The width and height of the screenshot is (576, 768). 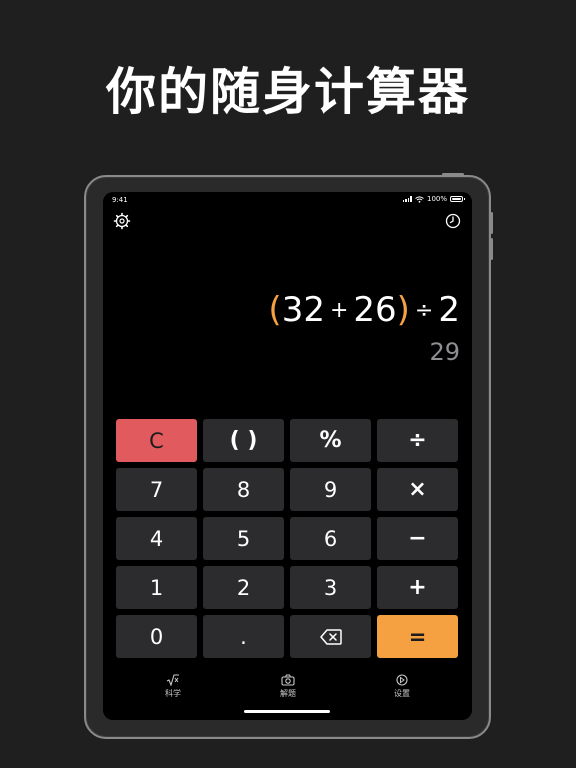 What do you see at coordinates (275, 310) in the screenshot?
I see `expression-open-paren: (` at bounding box center [275, 310].